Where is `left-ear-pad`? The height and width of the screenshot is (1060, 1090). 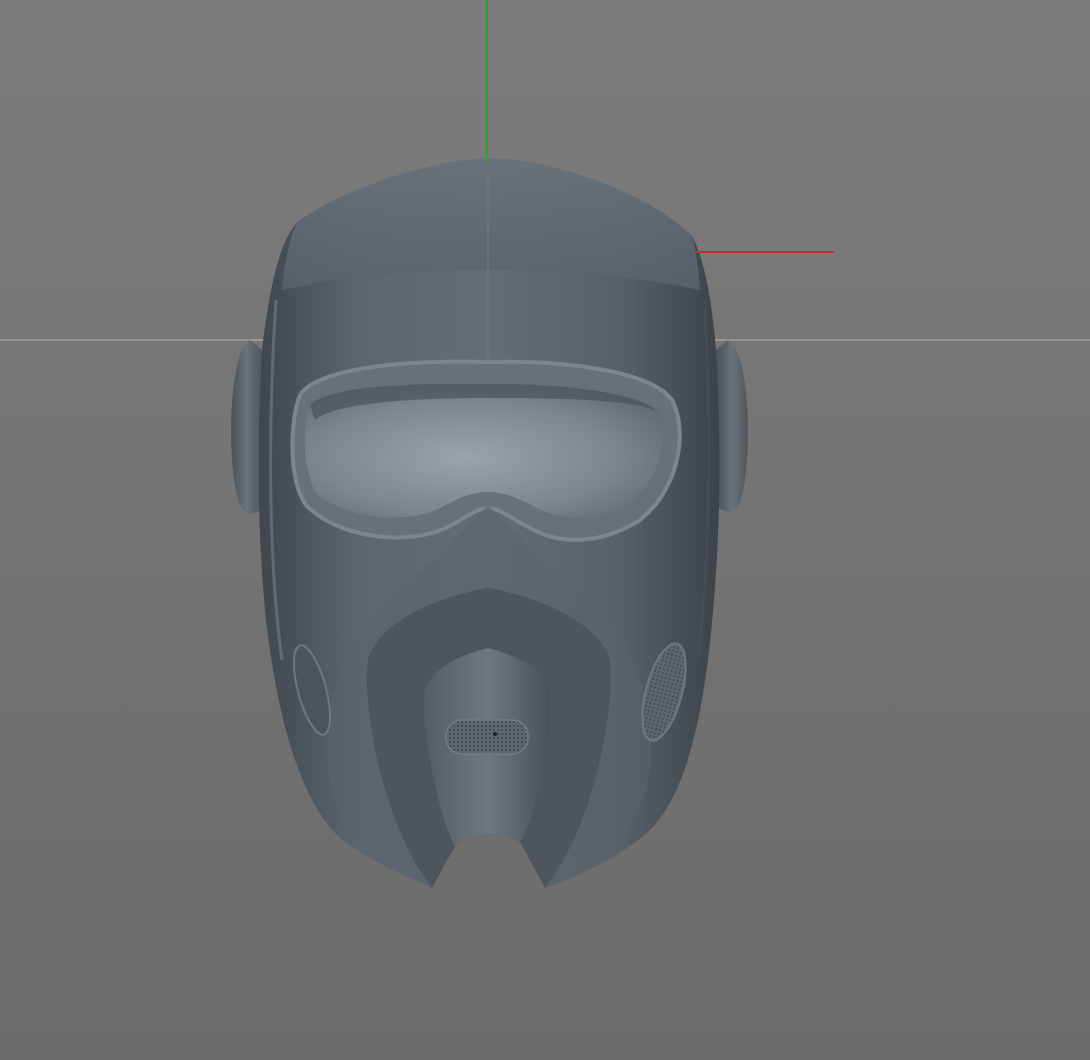
left-ear-pad is located at coordinates (246, 427).